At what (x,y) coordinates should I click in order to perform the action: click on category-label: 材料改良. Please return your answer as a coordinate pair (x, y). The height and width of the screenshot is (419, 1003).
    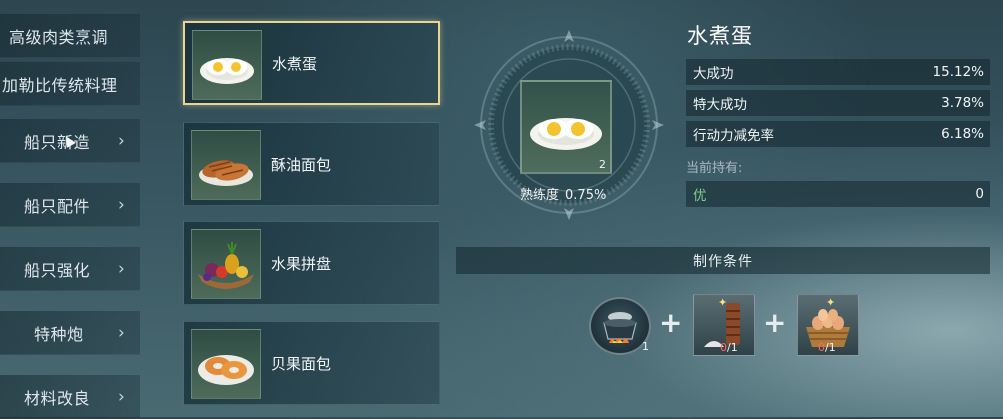
    Looking at the image, I should click on (57, 398).